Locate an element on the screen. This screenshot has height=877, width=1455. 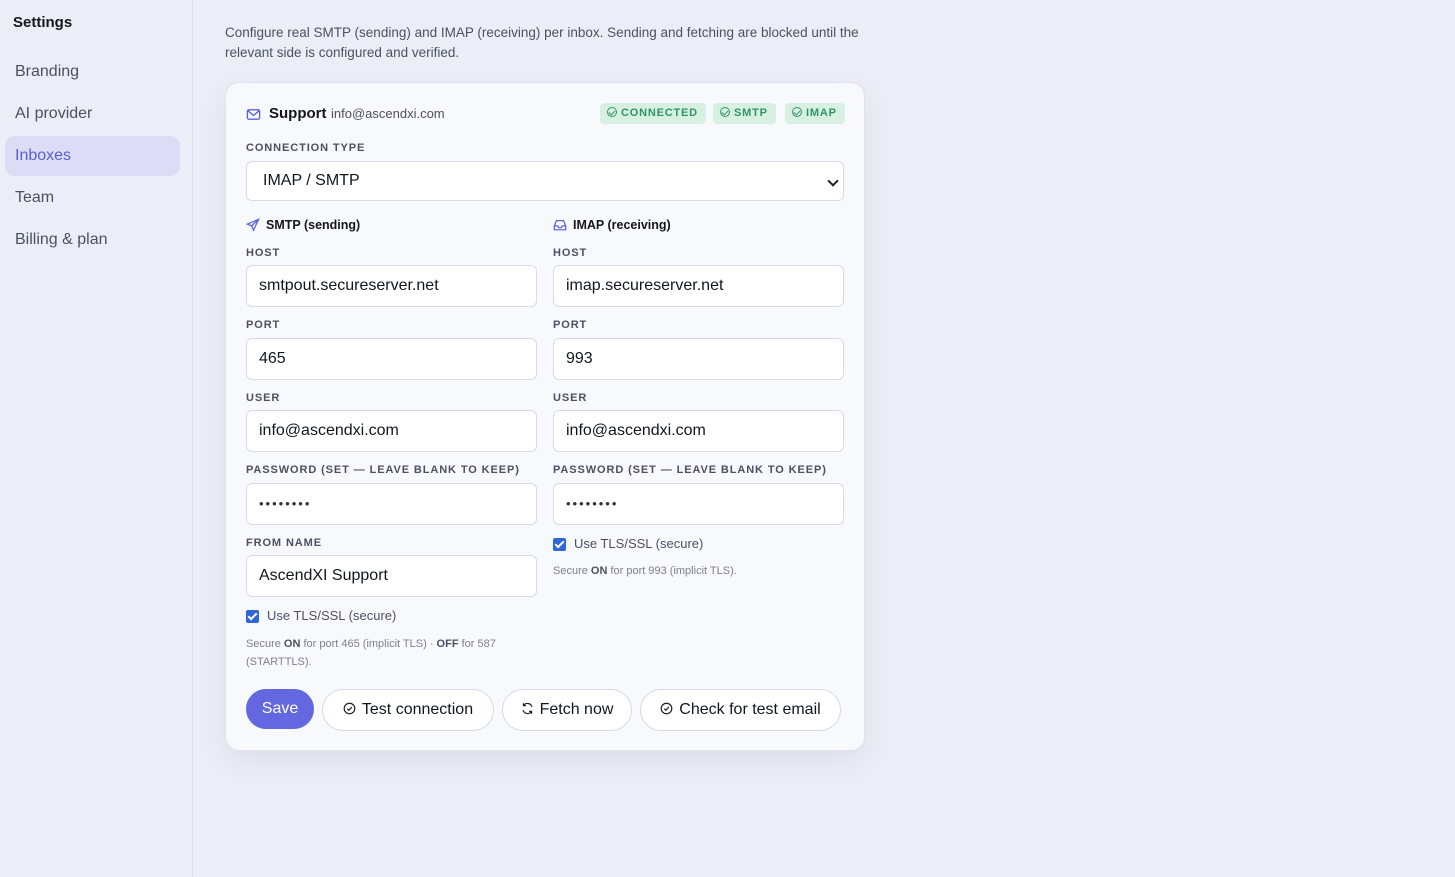
imap-title: IMAP (receiving) is located at coordinates (622, 225).